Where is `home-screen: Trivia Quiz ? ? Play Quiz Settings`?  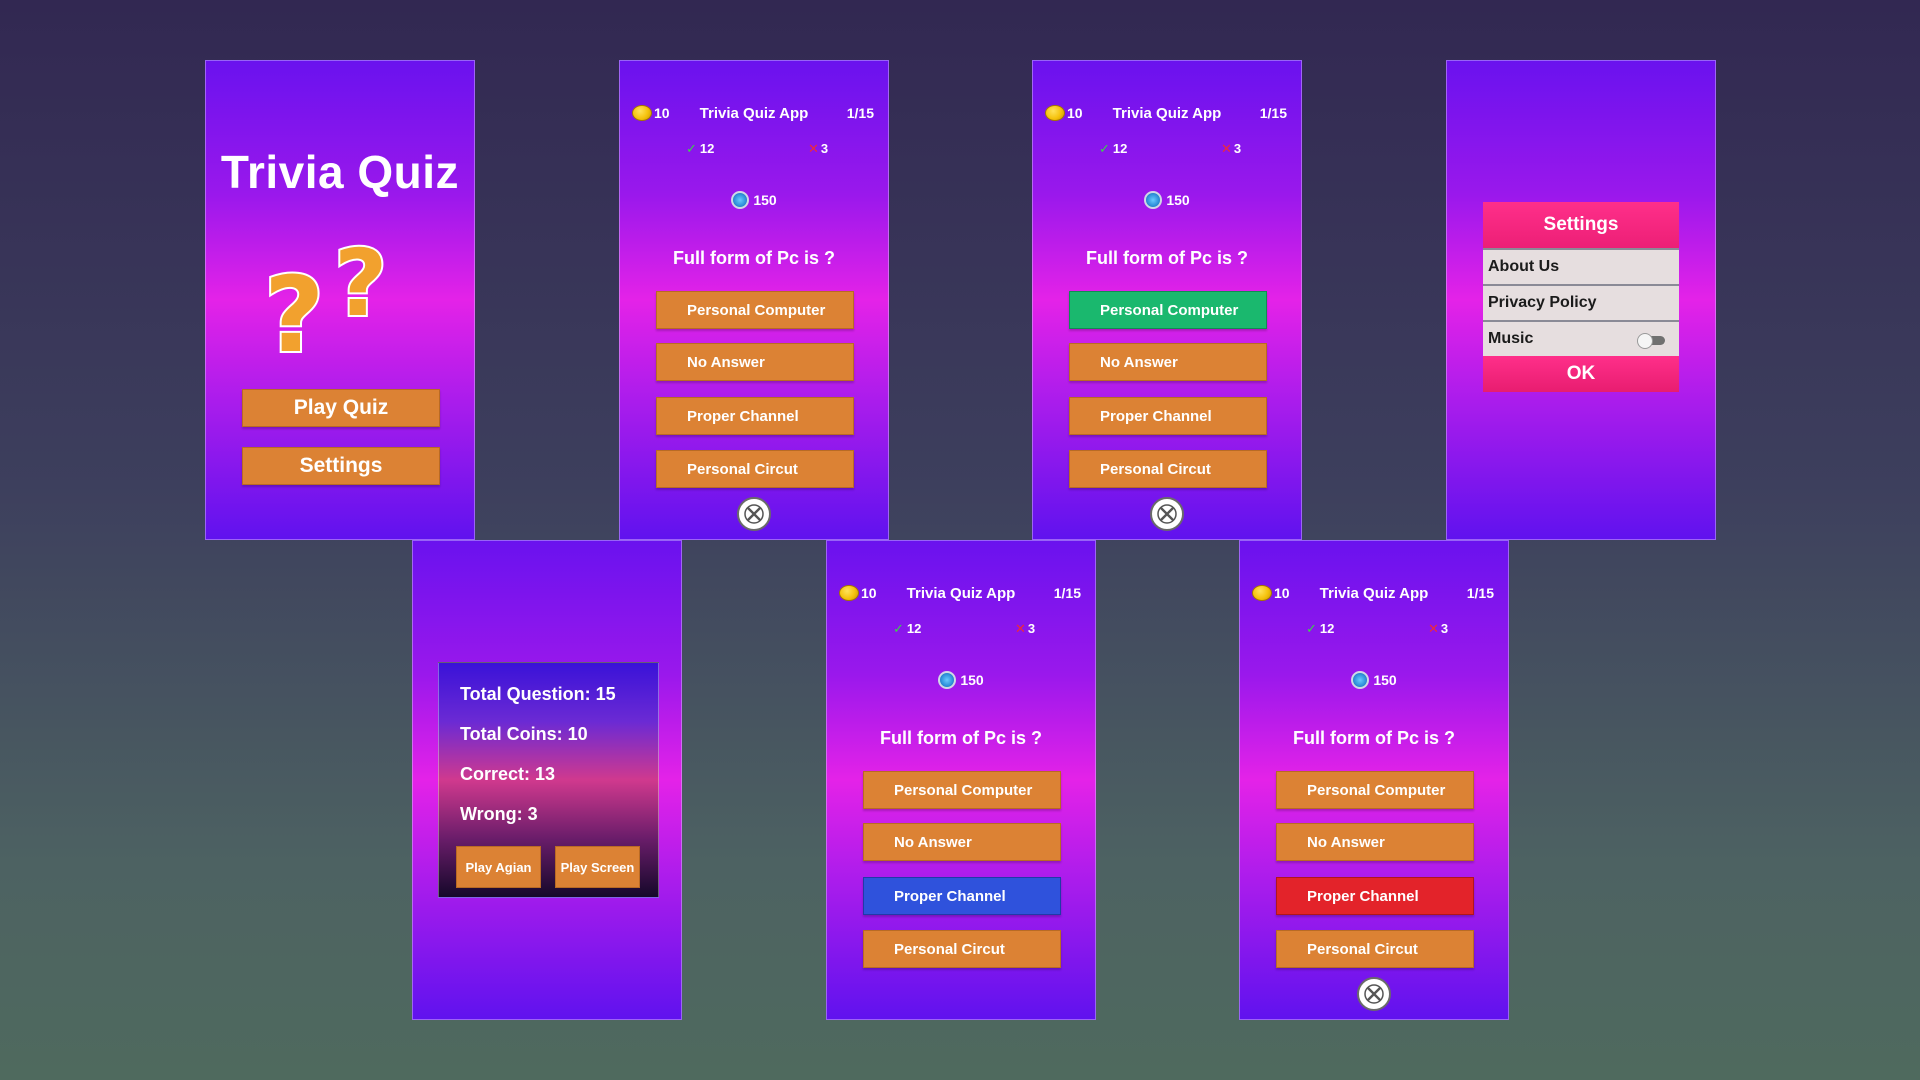
home-screen: Trivia Quiz ? ? Play Quiz Settings is located at coordinates (340, 300).